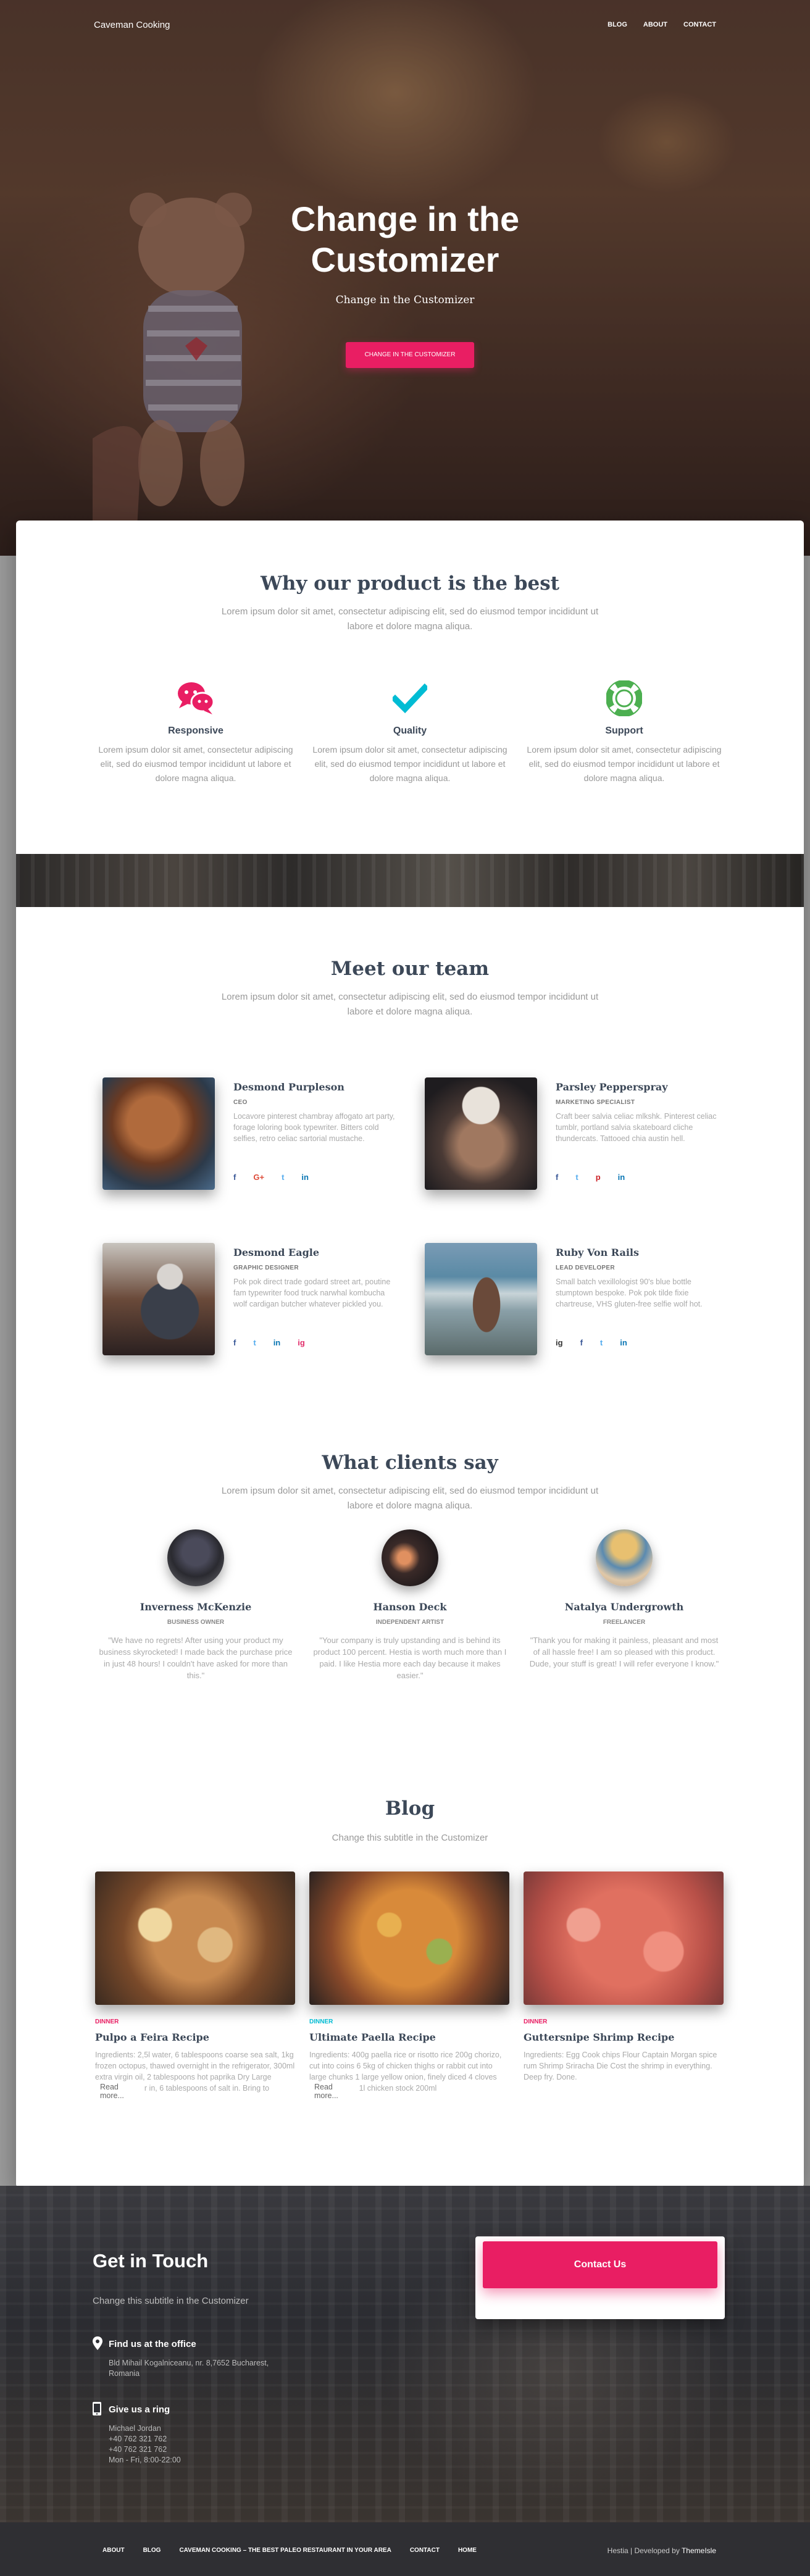 The width and height of the screenshot is (810, 2576). What do you see at coordinates (624, 699) in the screenshot?
I see `life-ring-icon` at bounding box center [624, 699].